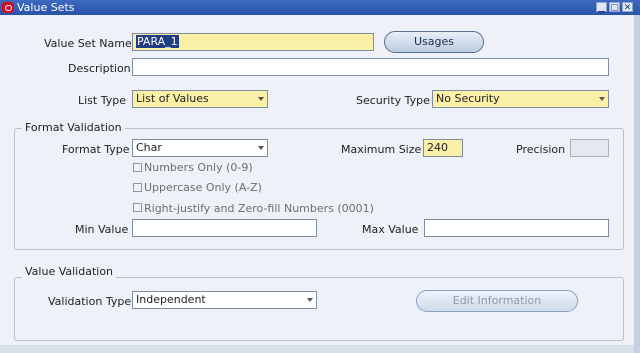 The image size is (640, 353). What do you see at coordinates (46, 7) in the screenshot?
I see `window-title: Value Sets` at bounding box center [46, 7].